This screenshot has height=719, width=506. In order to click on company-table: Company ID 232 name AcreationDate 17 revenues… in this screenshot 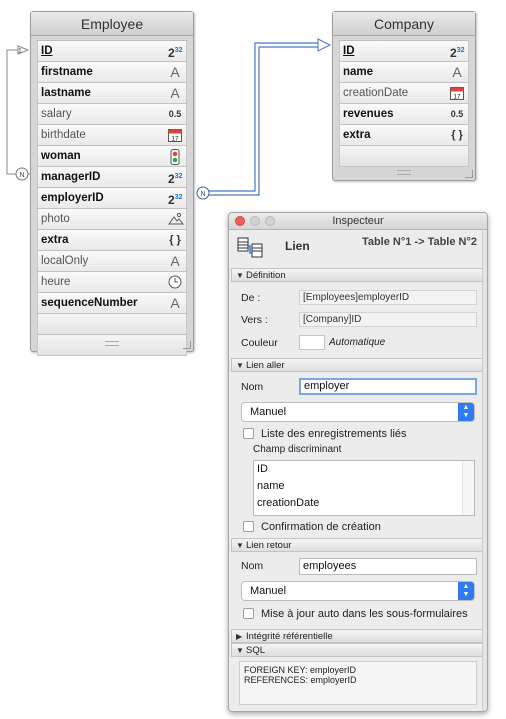, I will do `click(404, 96)`.